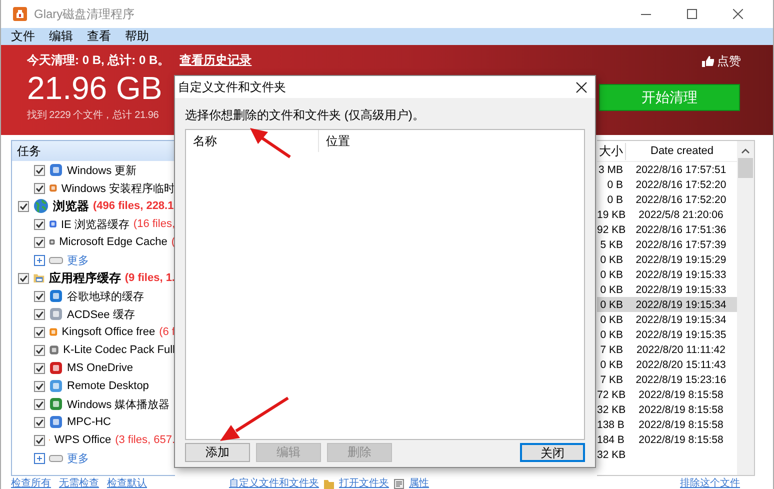 This screenshot has height=489, width=774. What do you see at coordinates (95, 224) in the screenshot?
I see `task-label: IE 浏览器缓存` at bounding box center [95, 224].